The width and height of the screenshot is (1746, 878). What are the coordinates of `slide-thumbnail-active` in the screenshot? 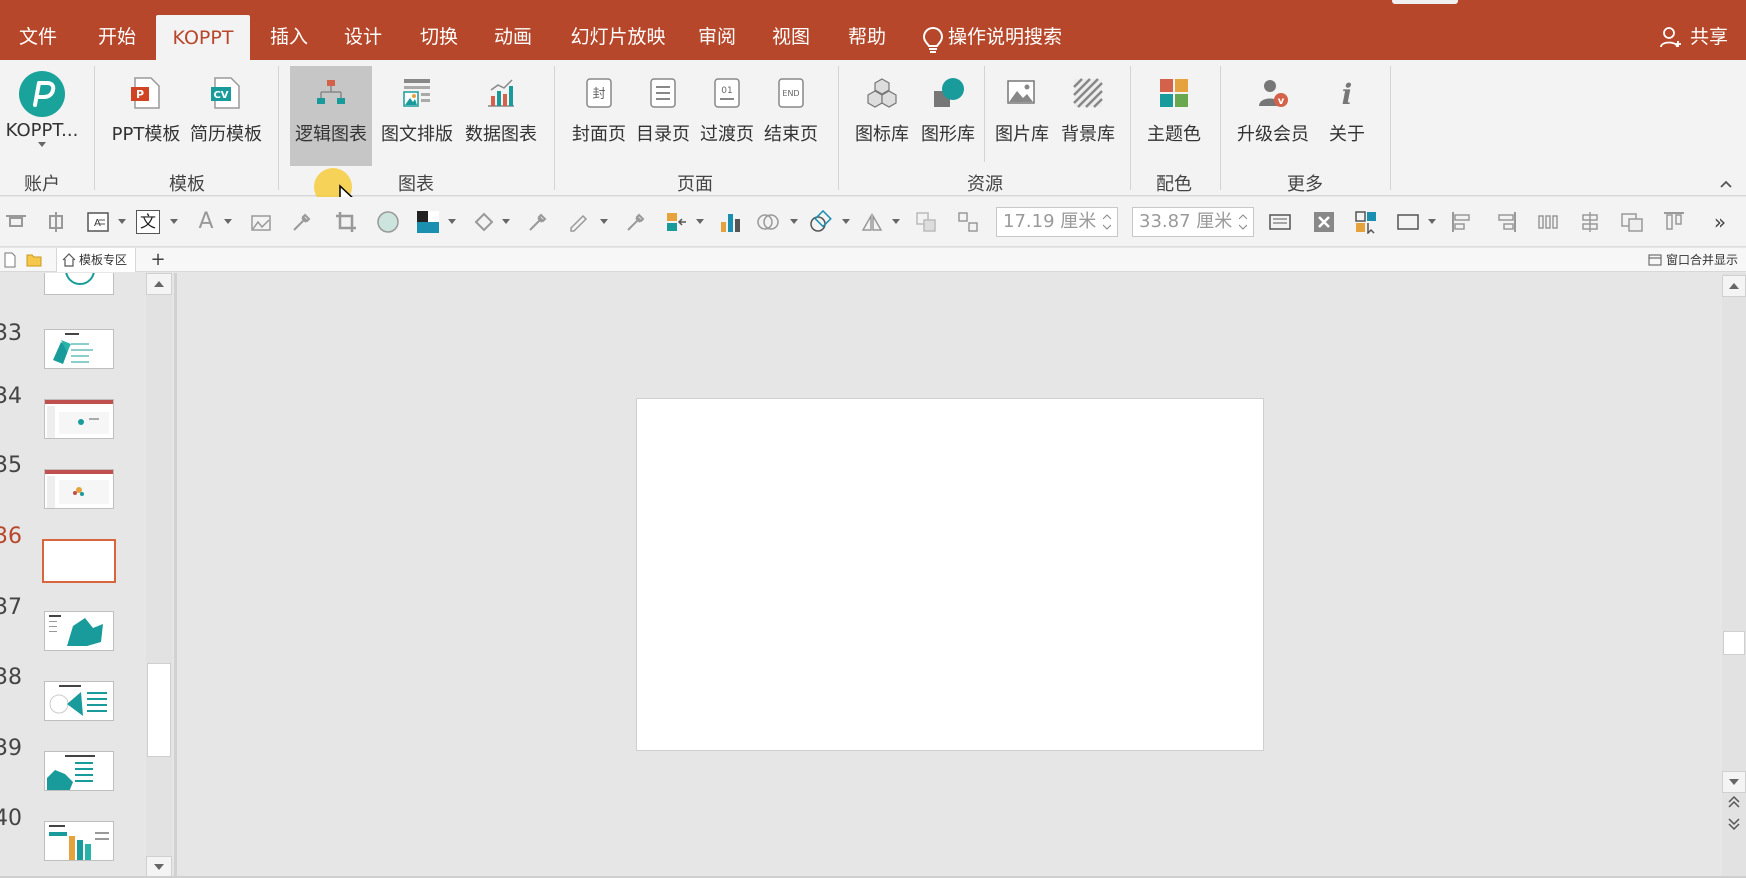 It's located at (79, 561).